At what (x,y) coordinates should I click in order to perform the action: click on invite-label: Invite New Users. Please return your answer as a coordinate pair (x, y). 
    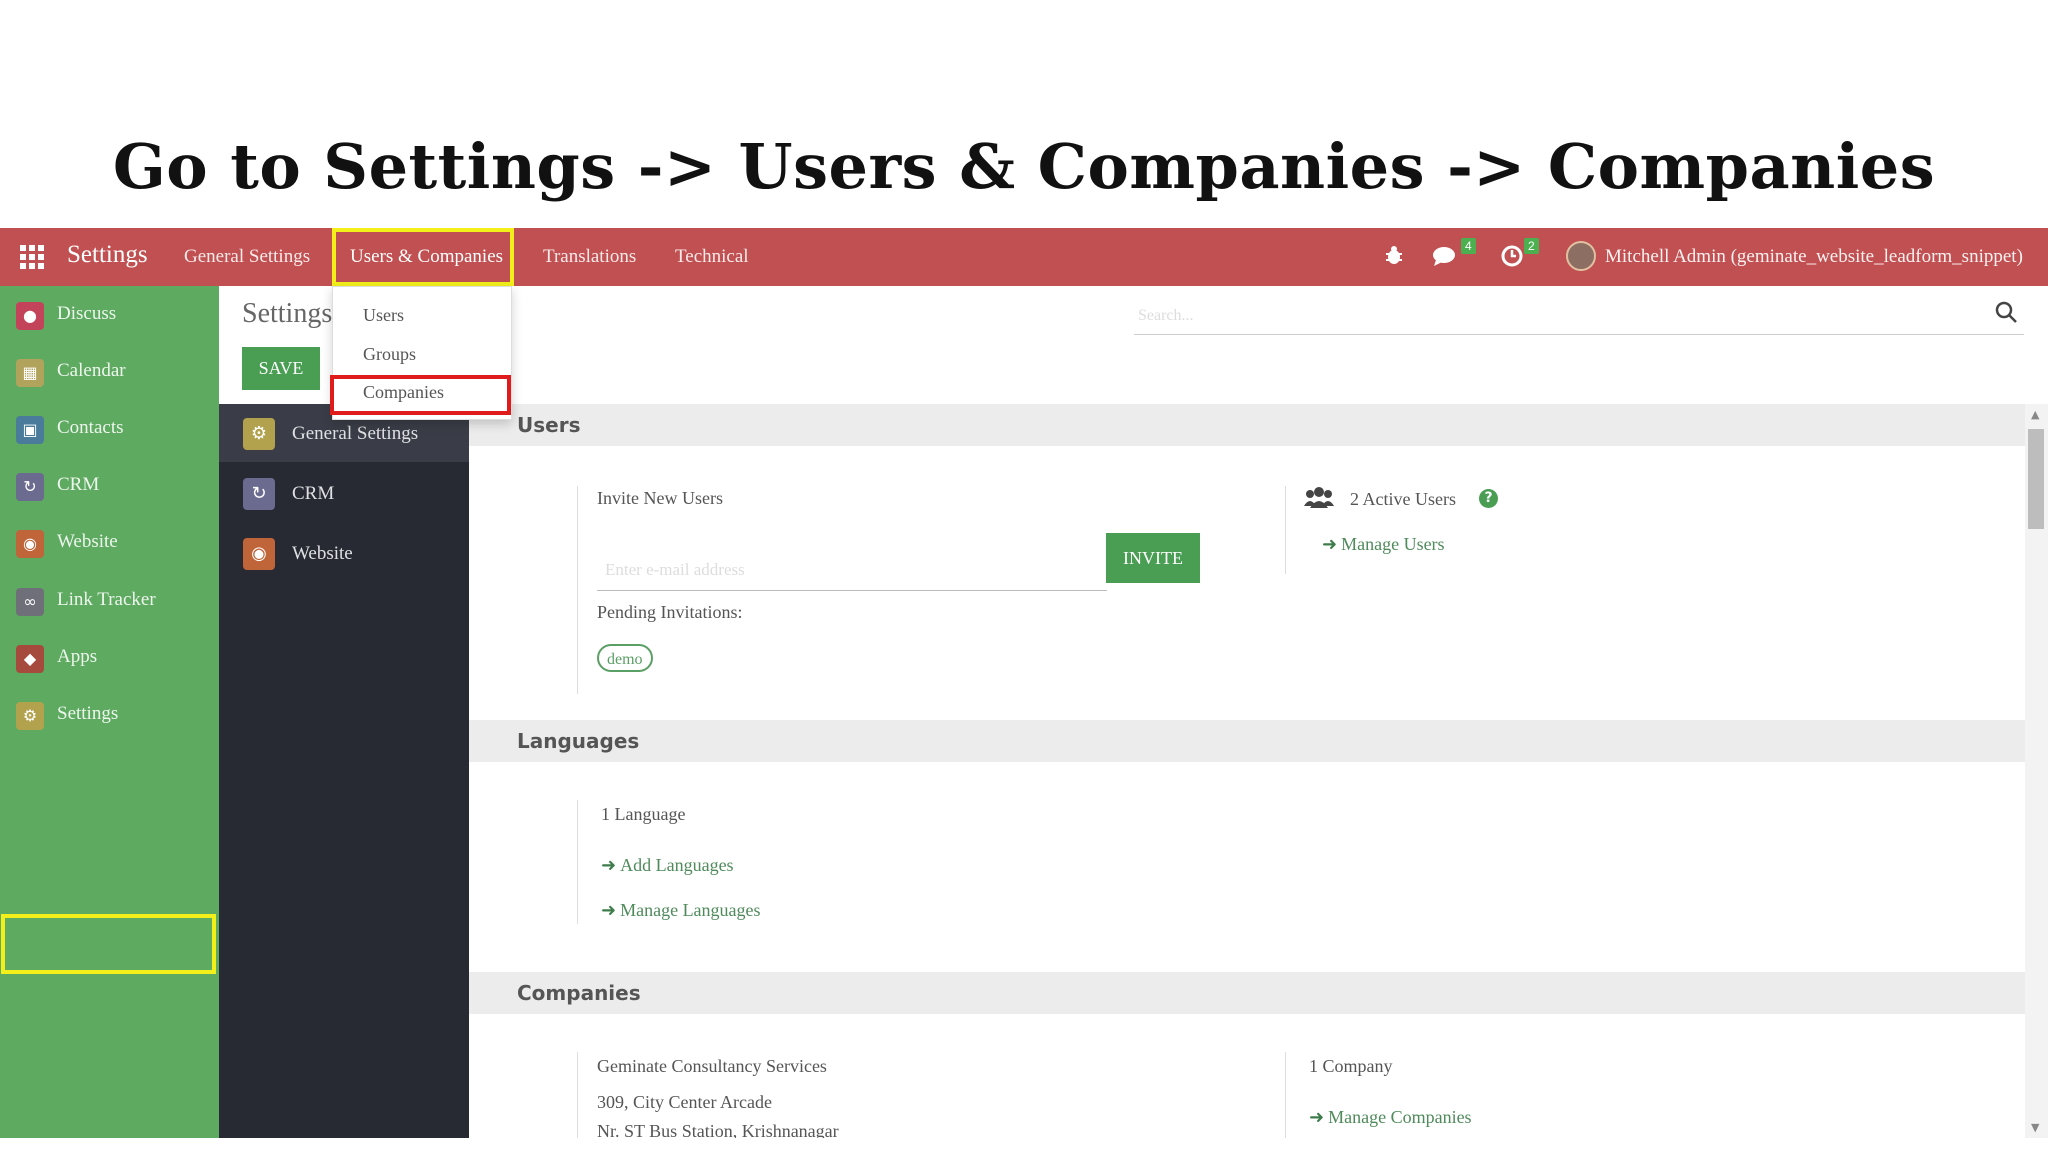
    Looking at the image, I should click on (660, 498).